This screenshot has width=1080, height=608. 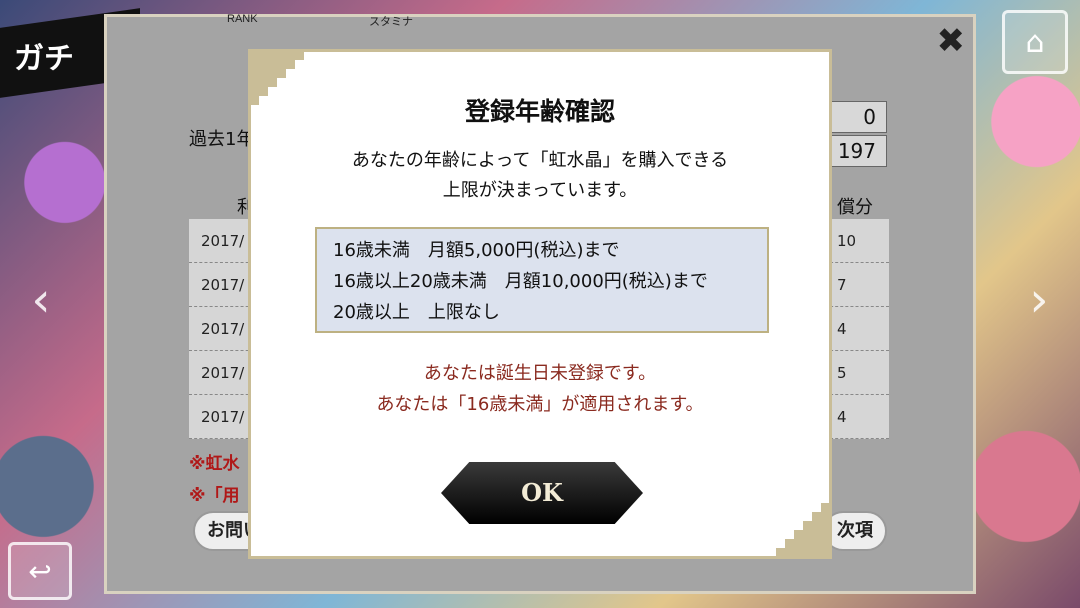 What do you see at coordinates (41, 300) in the screenshot?
I see `prev-page-arrow: ‹` at bounding box center [41, 300].